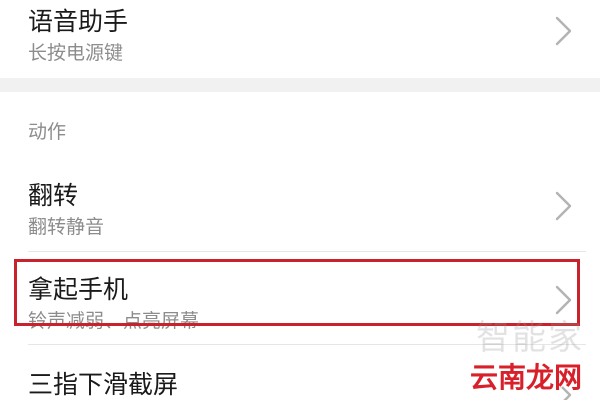  Describe the element at coordinates (53, 195) in the screenshot. I see `flip-title: 翻转` at that location.